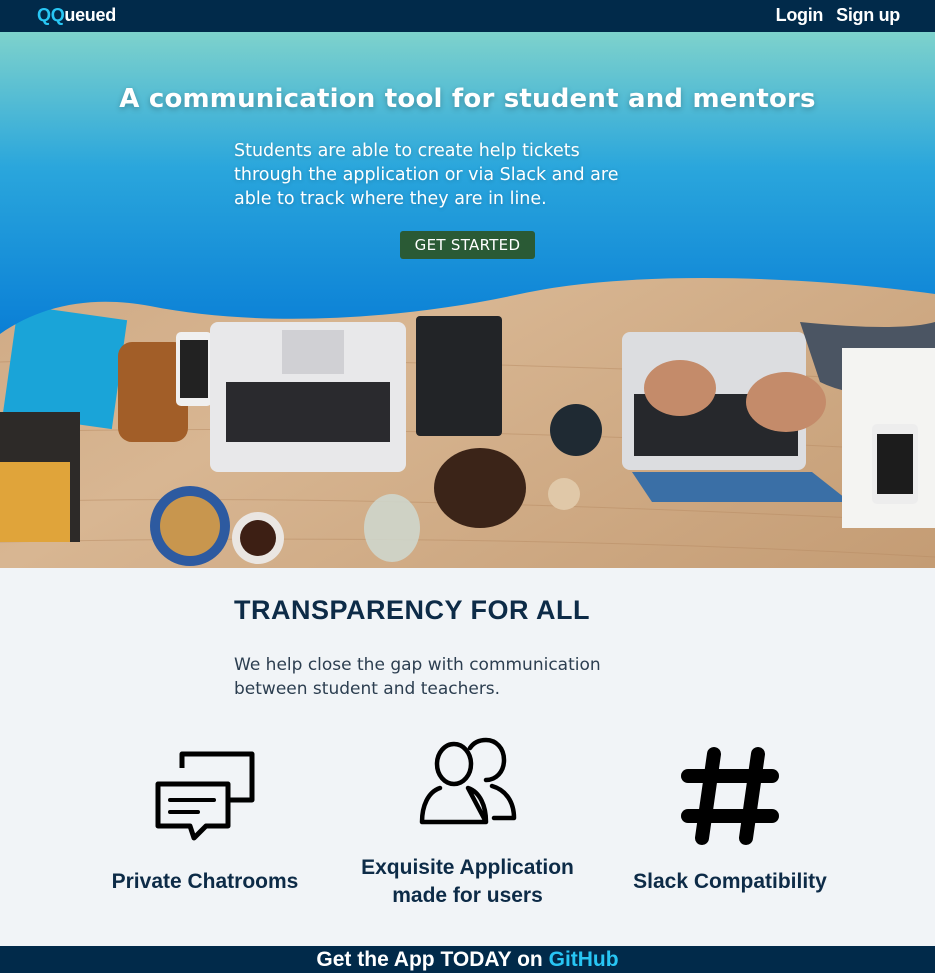  I want to click on brand-logo-rest: ueued, so click(90, 15).